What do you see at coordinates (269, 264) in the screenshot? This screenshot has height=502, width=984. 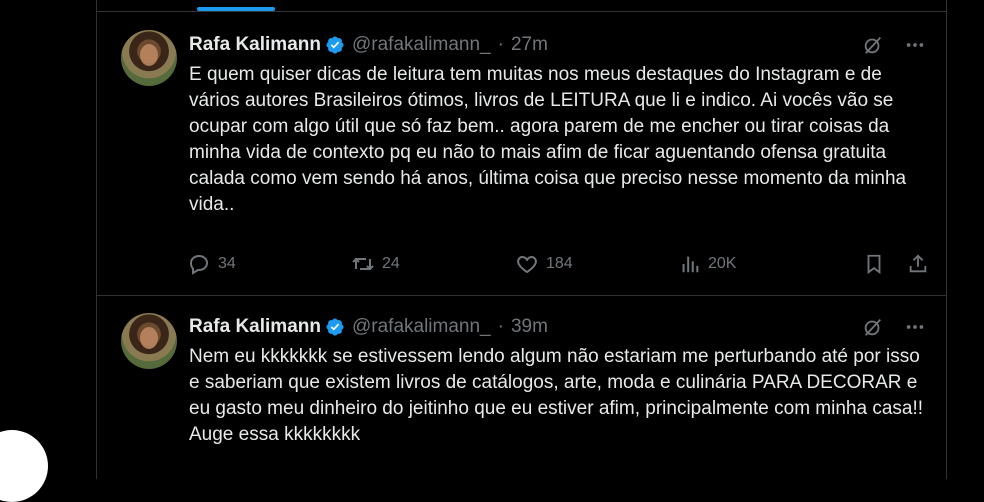 I see `reply-button: 34` at bounding box center [269, 264].